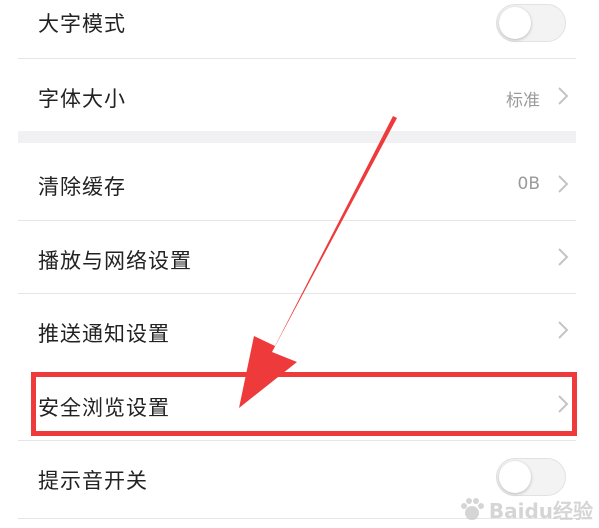 Image resolution: width=599 pixels, height=528 pixels. Describe the element at coordinates (540, 511) in the screenshot. I see `watermark-text: Baidu经验` at that location.